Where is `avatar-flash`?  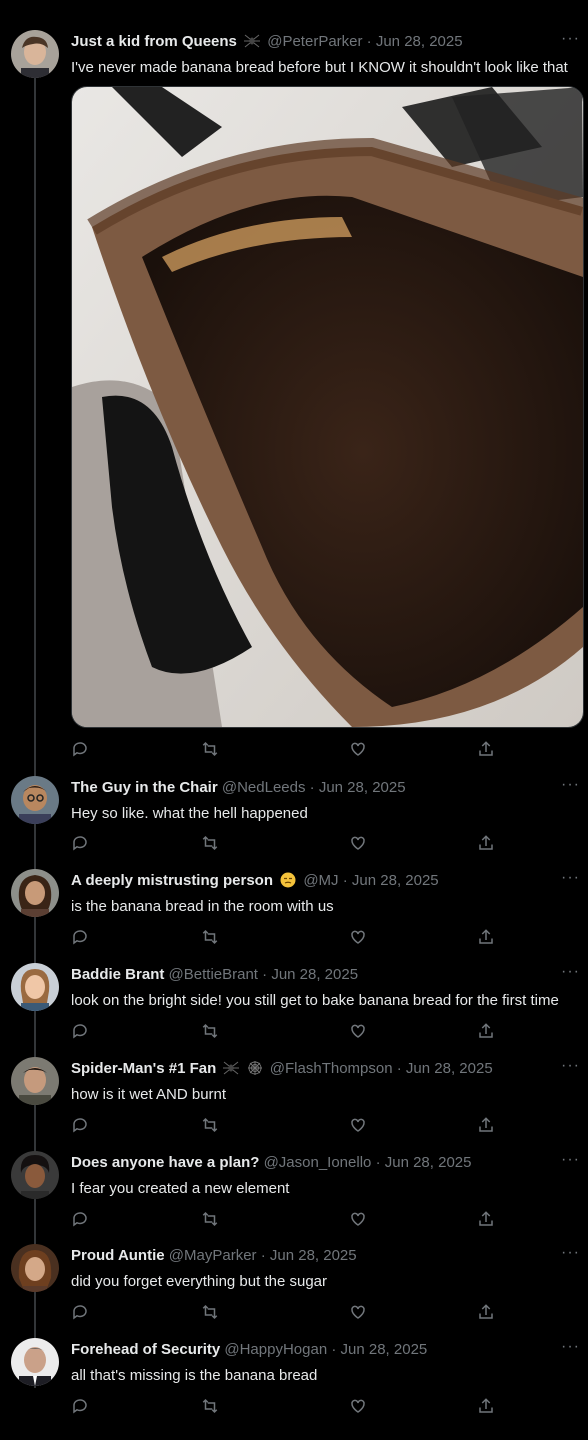 avatar-flash is located at coordinates (35, 1081).